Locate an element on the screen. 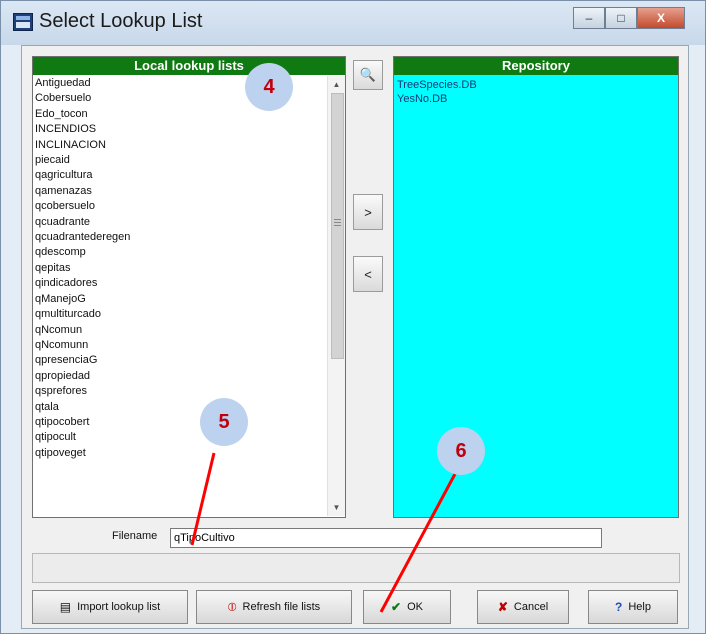 The width and height of the screenshot is (706, 634). table-icon: ▤ is located at coordinates (65, 607).